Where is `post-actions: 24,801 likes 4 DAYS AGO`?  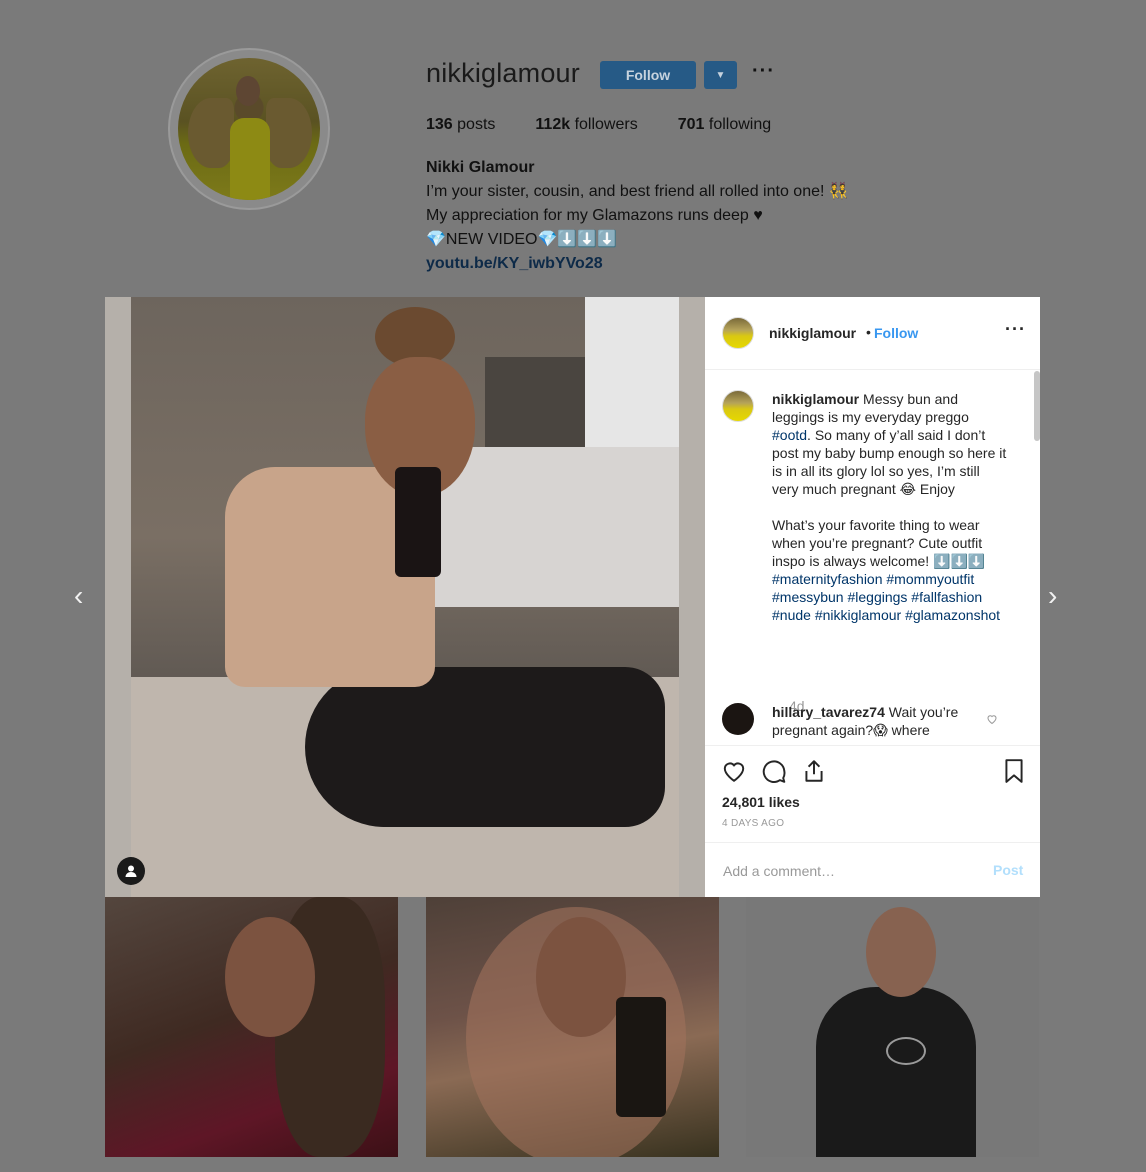
post-actions: 24,801 likes 4 DAYS AGO is located at coordinates (872, 790).